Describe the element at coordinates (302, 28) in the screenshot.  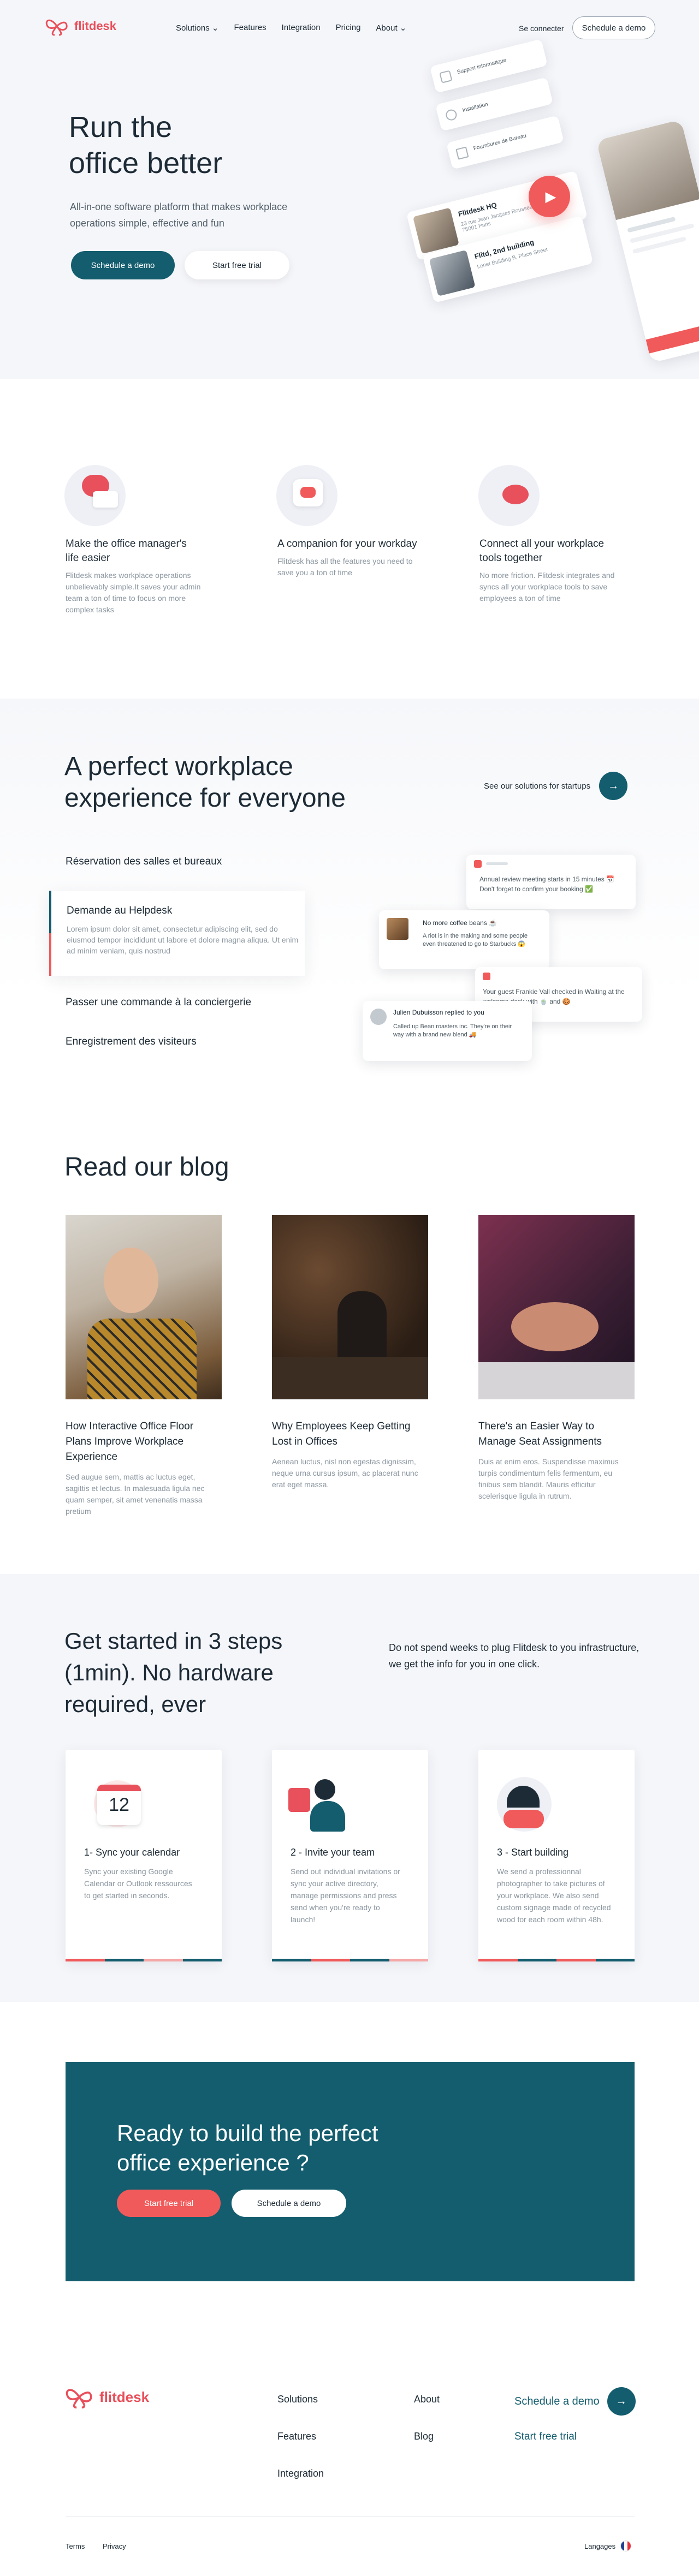
I see `nav-integration: Integration` at that location.